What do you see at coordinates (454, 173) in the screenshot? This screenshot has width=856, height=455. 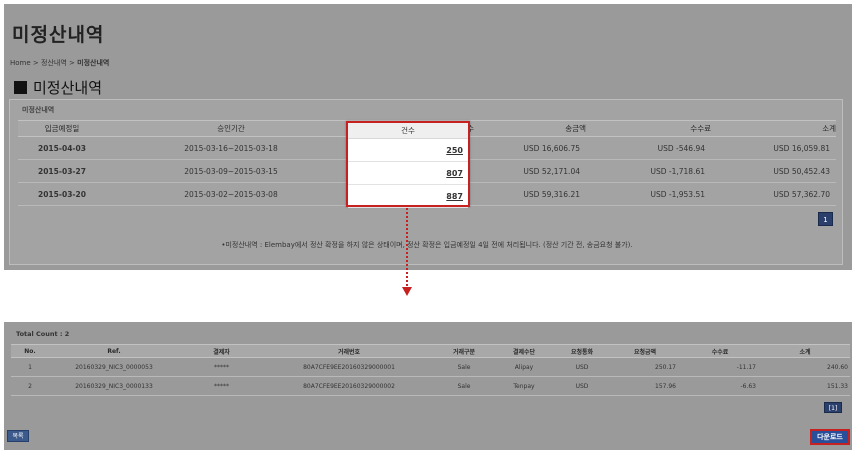 I see `count-link: 807` at bounding box center [454, 173].